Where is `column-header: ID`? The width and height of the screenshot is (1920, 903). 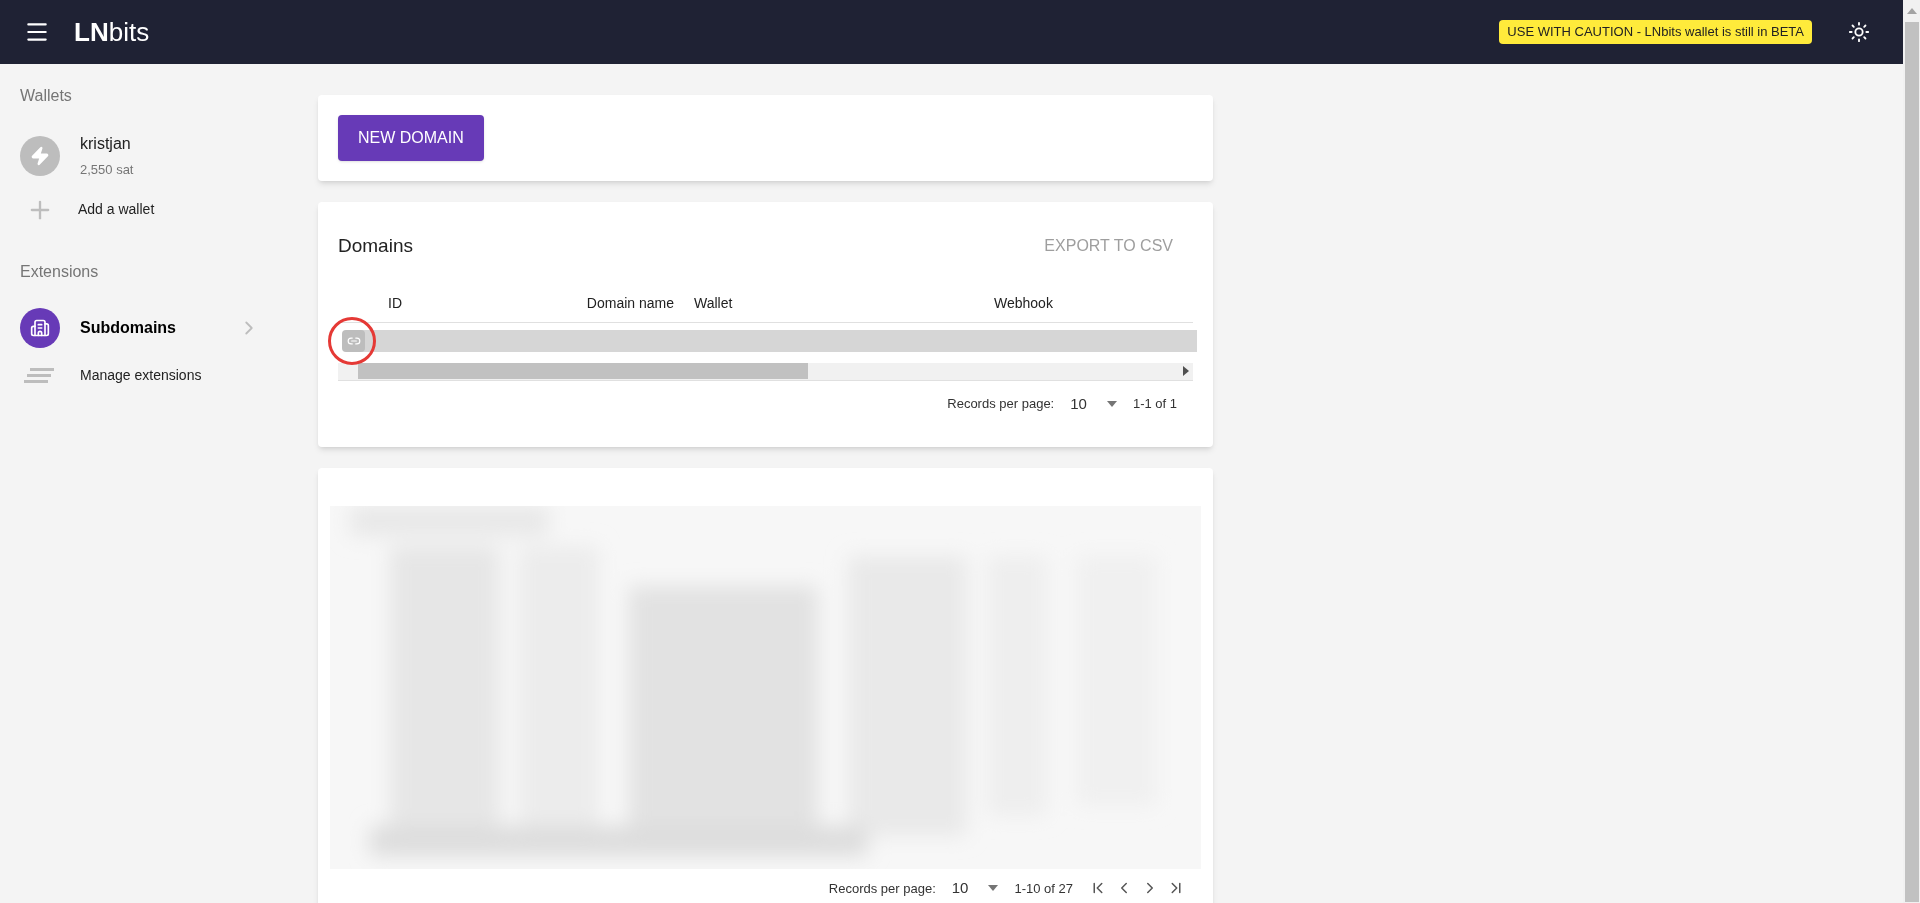
column-header: ID is located at coordinates (395, 303).